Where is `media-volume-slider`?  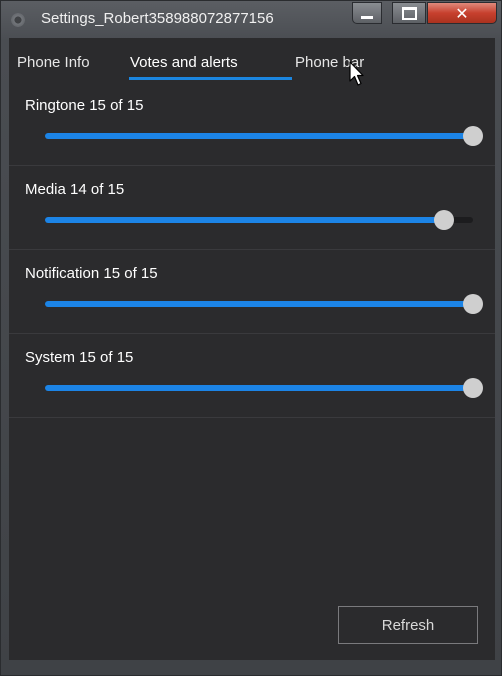
media-volume-slider is located at coordinates (259, 220).